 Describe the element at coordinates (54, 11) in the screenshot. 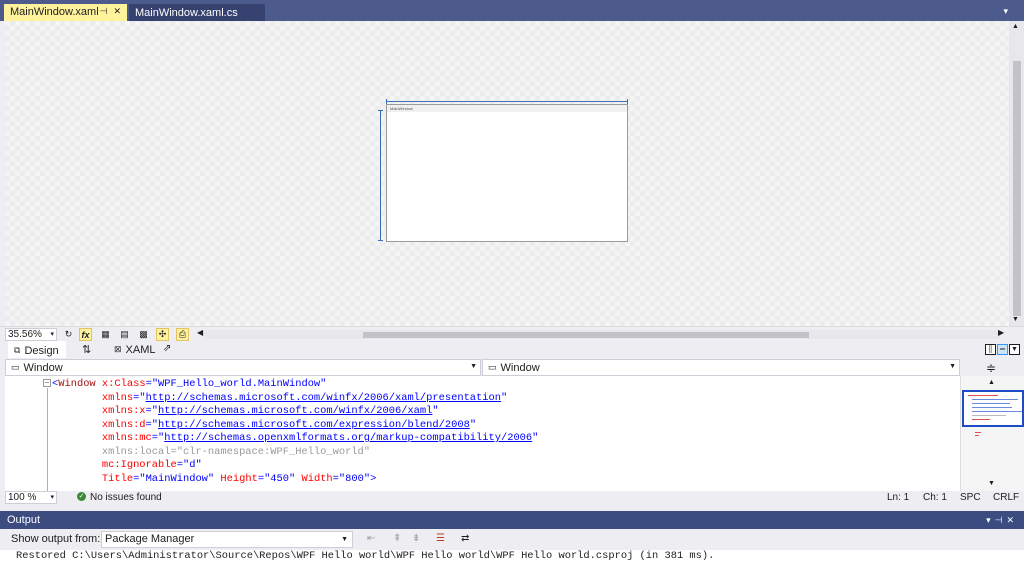

I see `tab-label: MainWindow.xaml` at that location.